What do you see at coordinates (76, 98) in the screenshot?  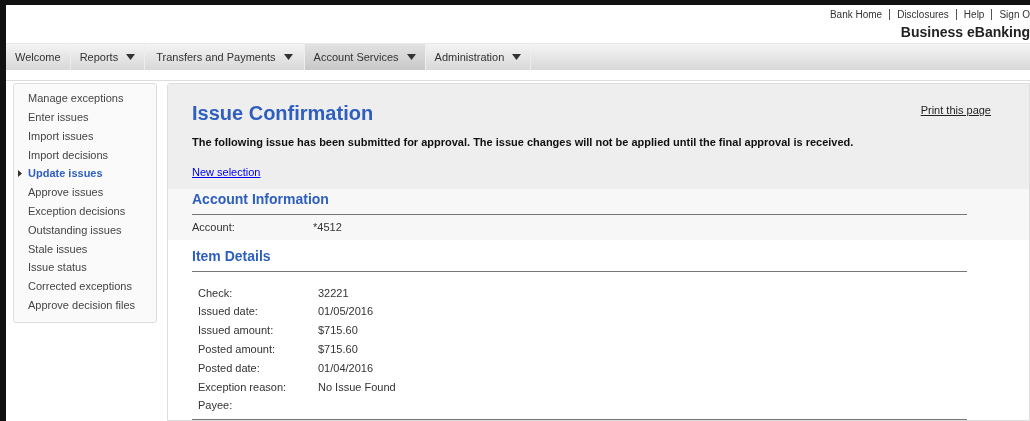 I see `sidebar-item: Manage exceptions` at bounding box center [76, 98].